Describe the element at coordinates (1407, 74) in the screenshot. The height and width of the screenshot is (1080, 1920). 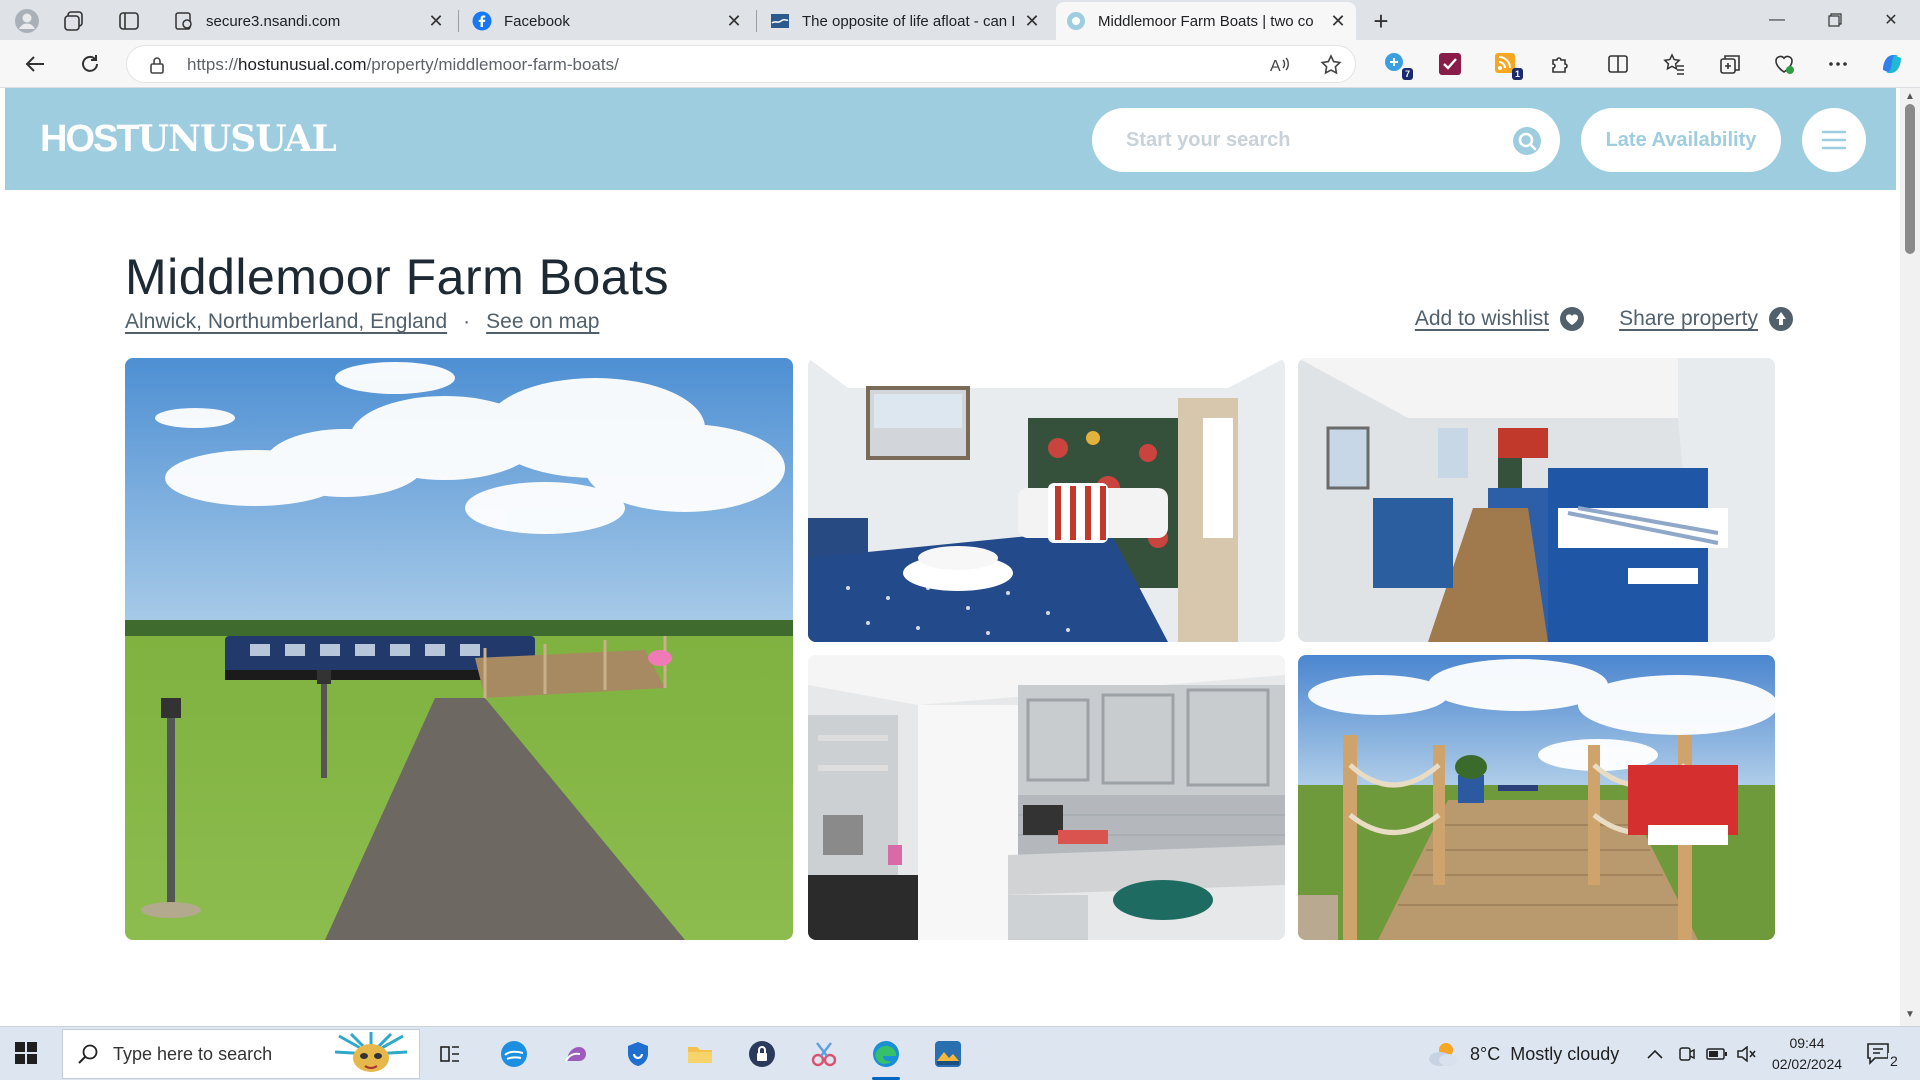
I see `extension-badge: 7` at that location.